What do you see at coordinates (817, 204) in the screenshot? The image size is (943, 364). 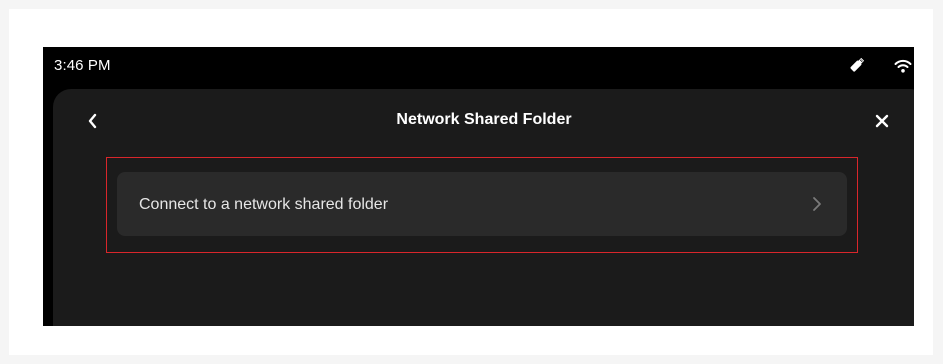 I see `chevron-right-icon` at bounding box center [817, 204].